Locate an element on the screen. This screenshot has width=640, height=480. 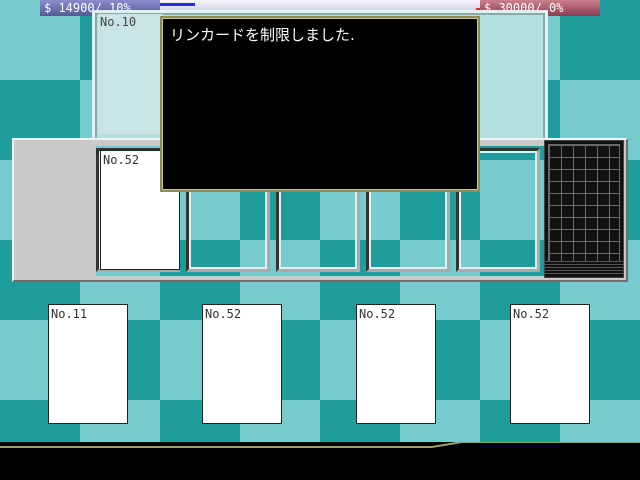
hand-card: No.11 is located at coordinates (88, 364).